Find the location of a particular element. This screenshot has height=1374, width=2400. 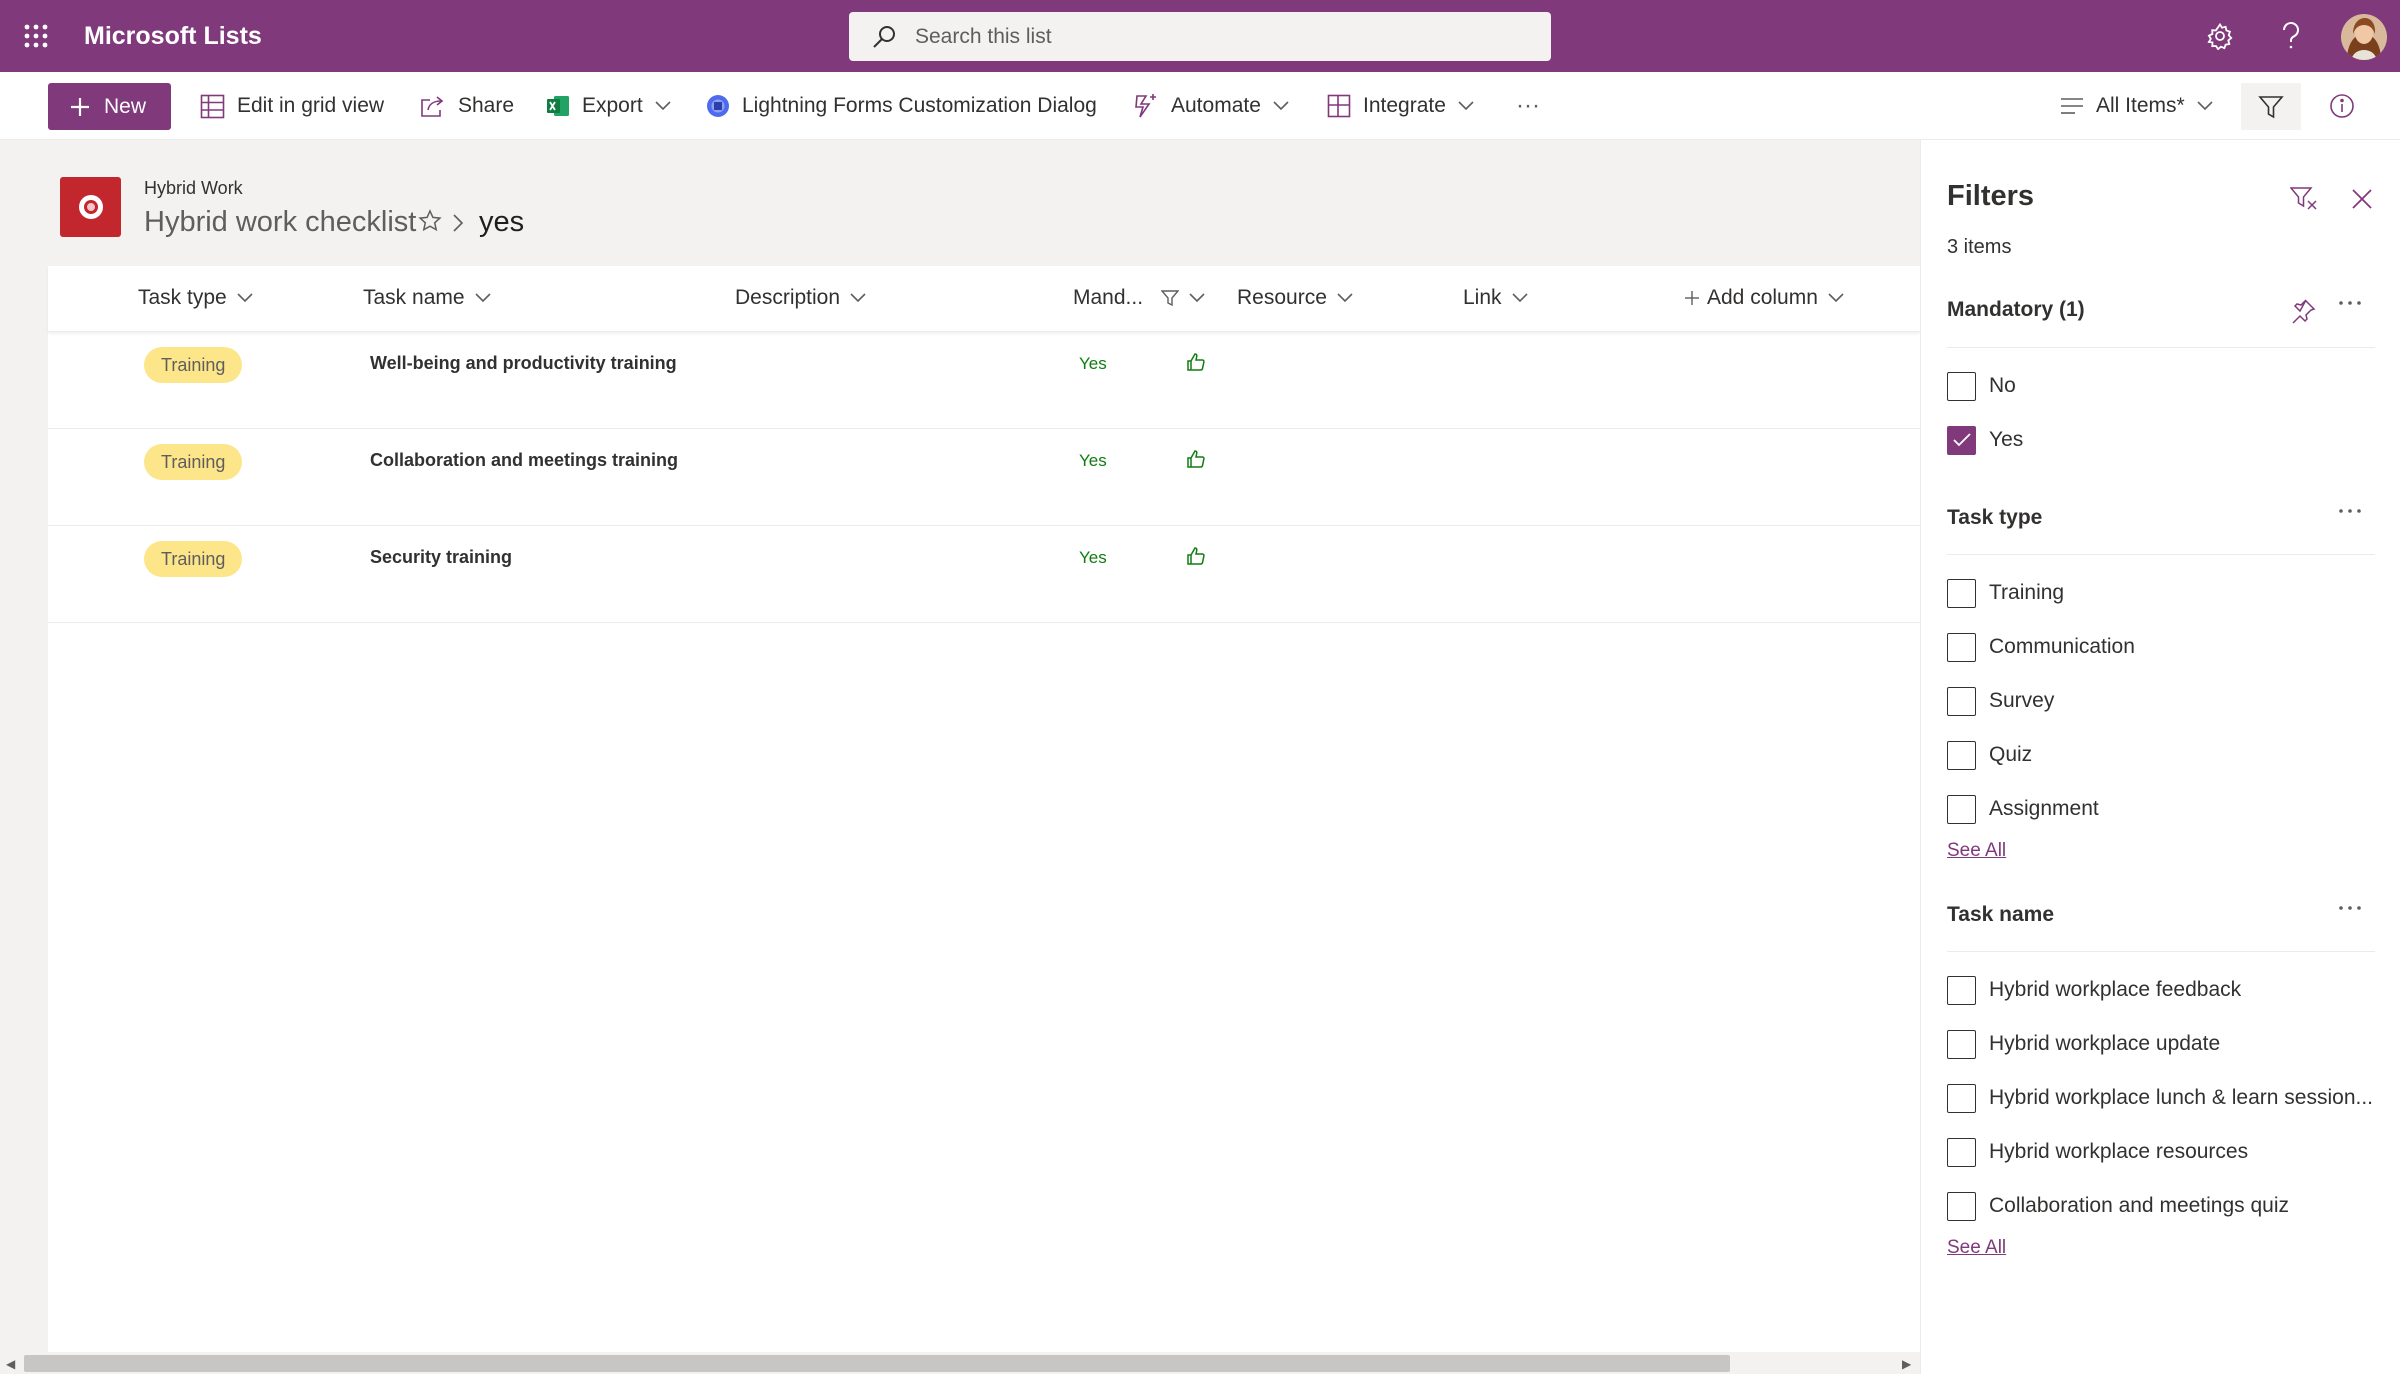

new-button-label: New is located at coordinates (125, 106).